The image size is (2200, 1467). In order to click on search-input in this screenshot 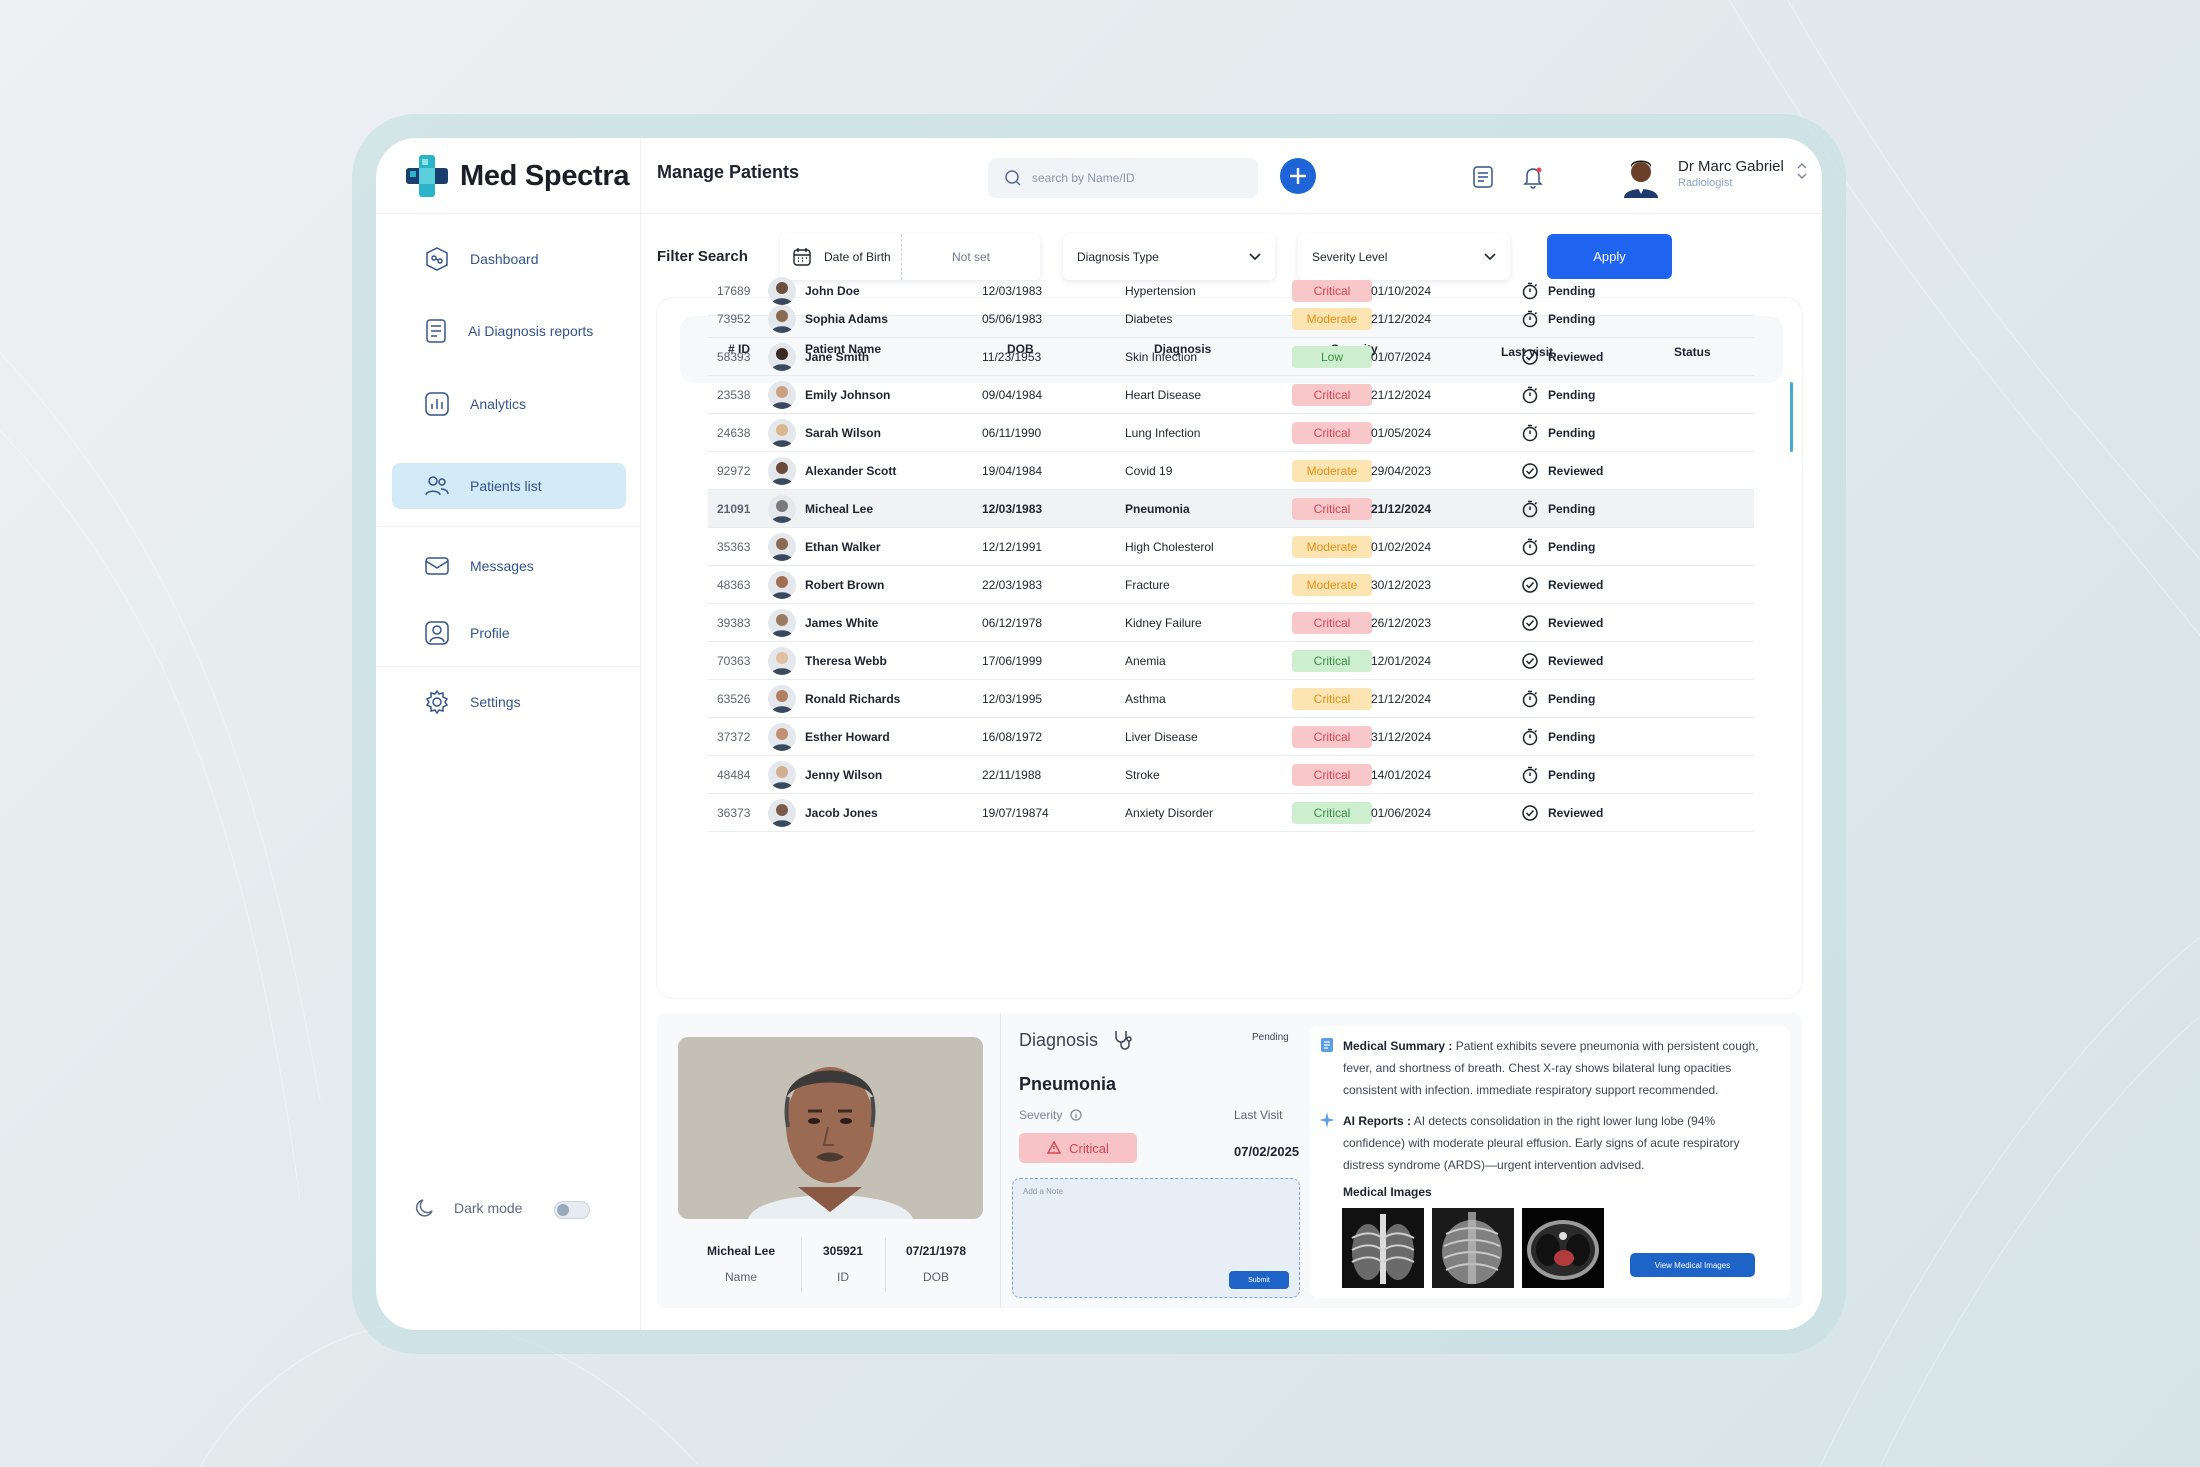, I will do `click(1132, 178)`.